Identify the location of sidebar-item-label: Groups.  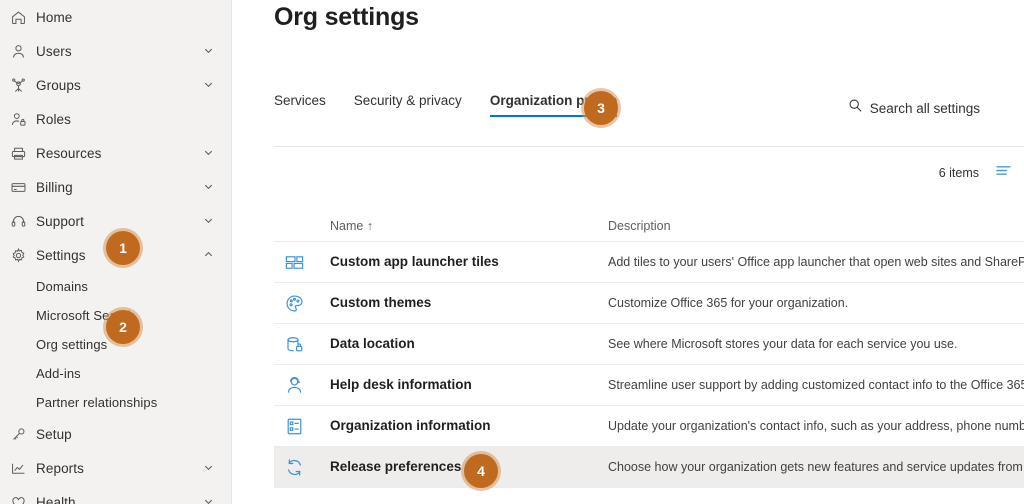
(58, 85).